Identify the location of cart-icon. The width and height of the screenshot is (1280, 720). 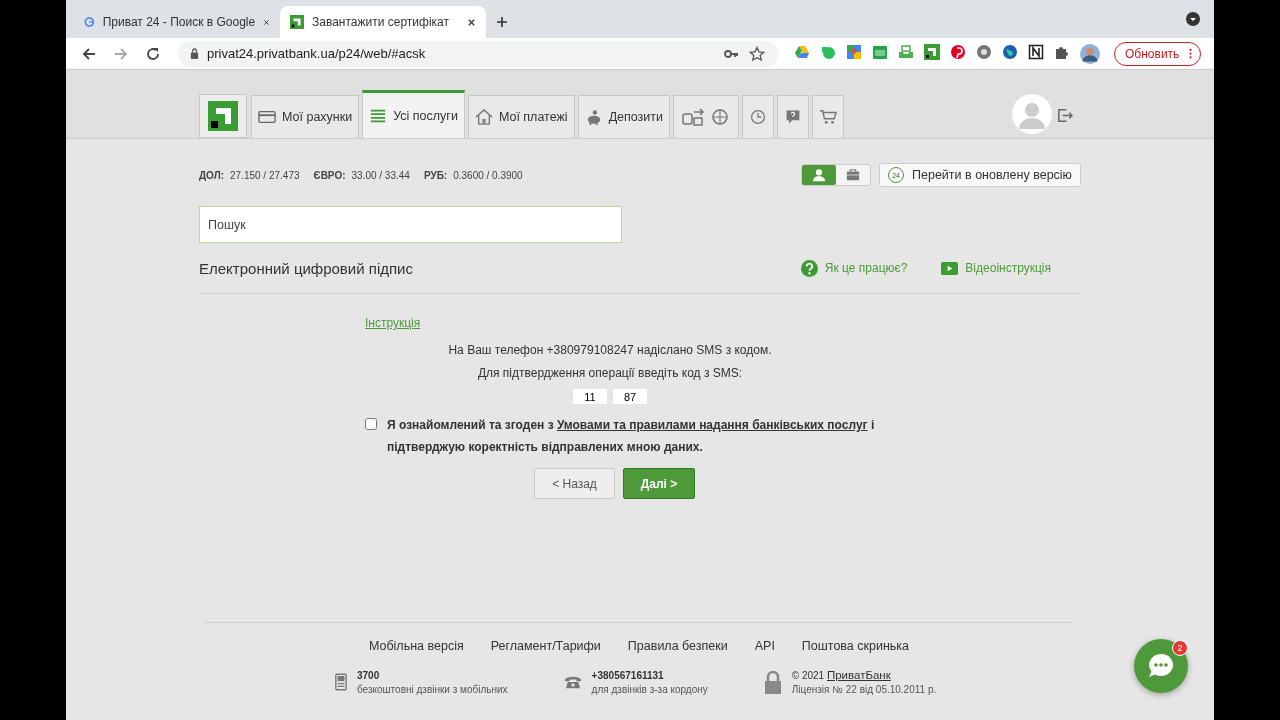
(828, 117).